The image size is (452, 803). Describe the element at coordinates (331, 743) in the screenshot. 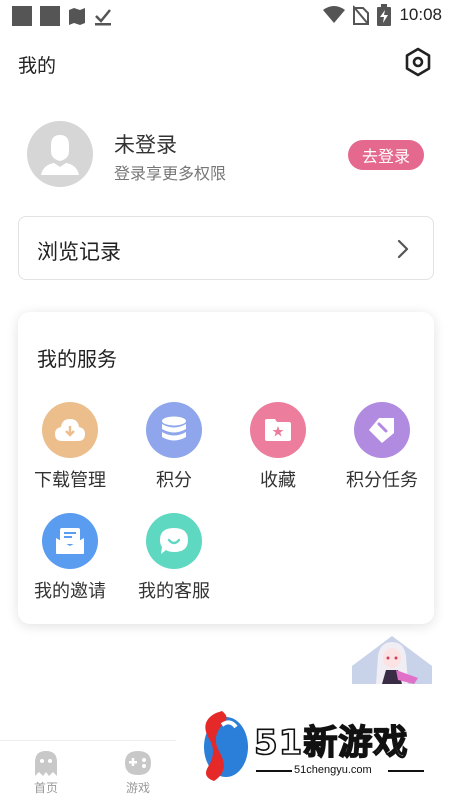

I see `ad-brand-name: 51新游戏` at that location.